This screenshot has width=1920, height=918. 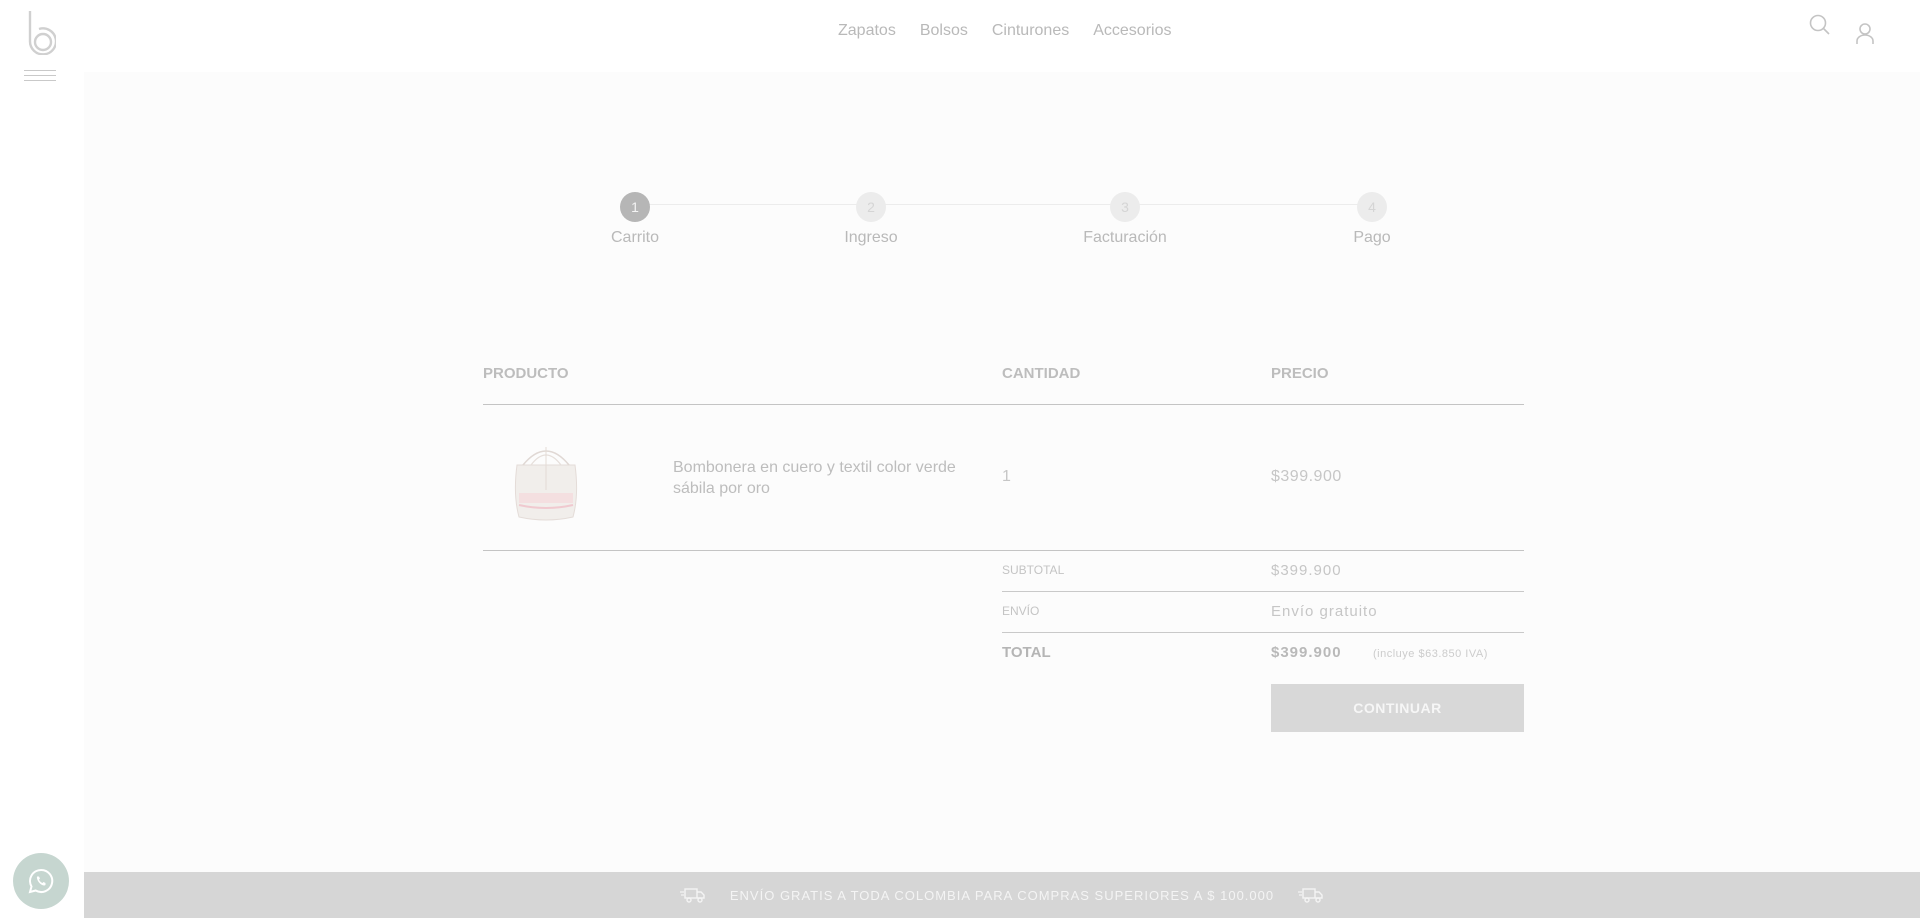 I want to click on nav-item-zapatos: Zapatos, so click(x=867, y=31).